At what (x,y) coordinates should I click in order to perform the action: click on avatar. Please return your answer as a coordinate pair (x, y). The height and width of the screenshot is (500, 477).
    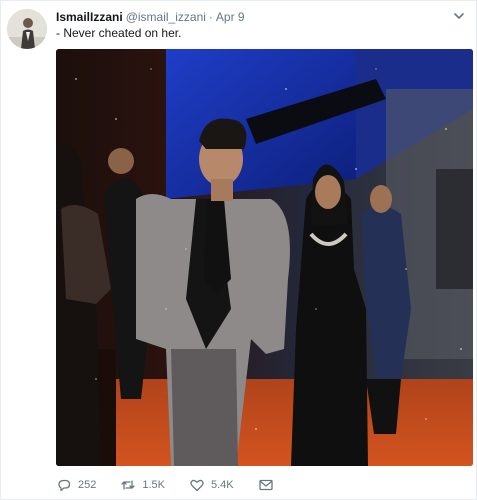
    Looking at the image, I should click on (27, 29).